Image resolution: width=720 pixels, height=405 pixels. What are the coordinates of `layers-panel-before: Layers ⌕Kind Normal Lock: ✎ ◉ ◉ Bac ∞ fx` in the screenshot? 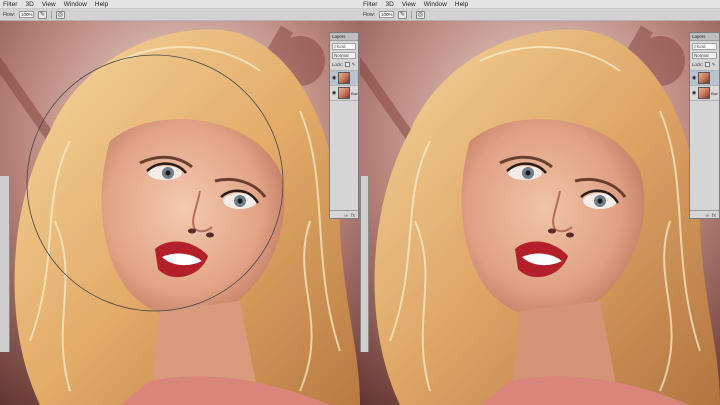 It's located at (344, 125).